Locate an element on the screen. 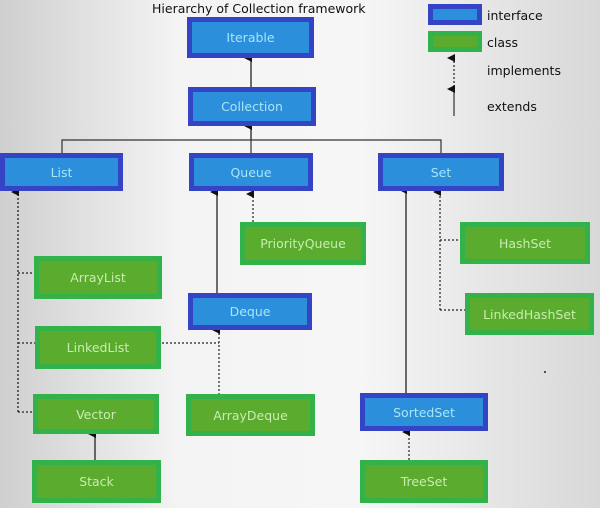  node-collection: Collection is located at coordinates (252, 106).